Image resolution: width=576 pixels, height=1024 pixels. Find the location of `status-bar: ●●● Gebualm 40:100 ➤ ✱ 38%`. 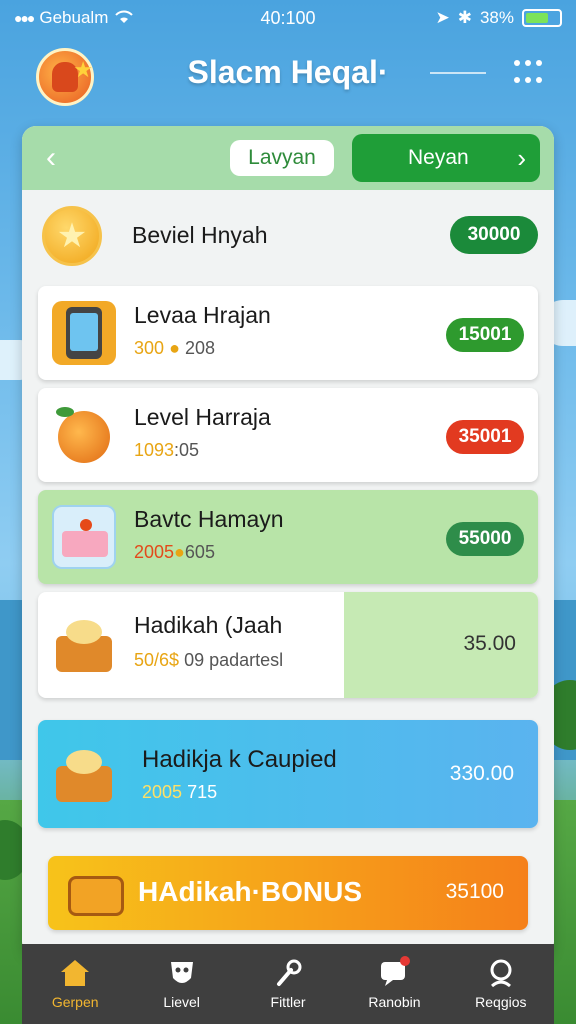

status-bar: ●●● Gebualm 40:100 ➤ ✱ 38% is located at coordinates (288, 18).